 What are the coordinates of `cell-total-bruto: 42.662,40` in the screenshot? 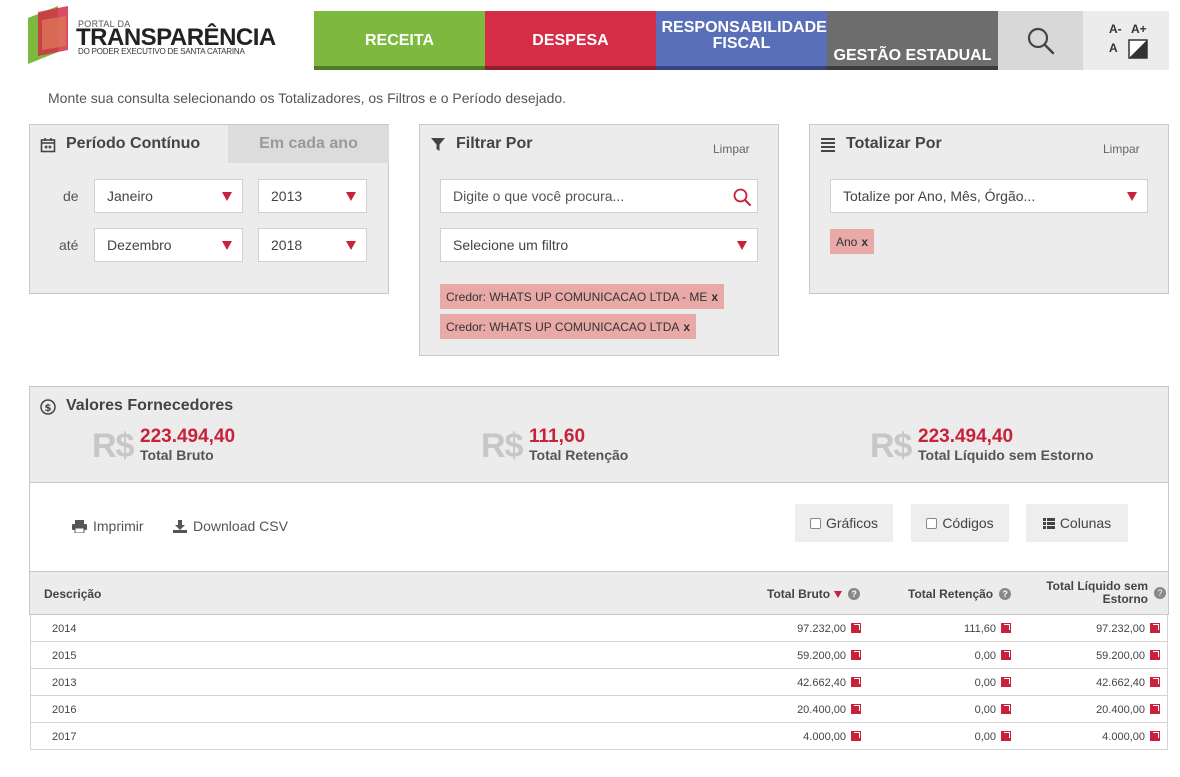 It's located at (829, 683).